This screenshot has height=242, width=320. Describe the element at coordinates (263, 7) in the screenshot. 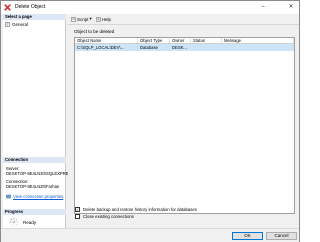

I see `minimize-button: –` at that location.